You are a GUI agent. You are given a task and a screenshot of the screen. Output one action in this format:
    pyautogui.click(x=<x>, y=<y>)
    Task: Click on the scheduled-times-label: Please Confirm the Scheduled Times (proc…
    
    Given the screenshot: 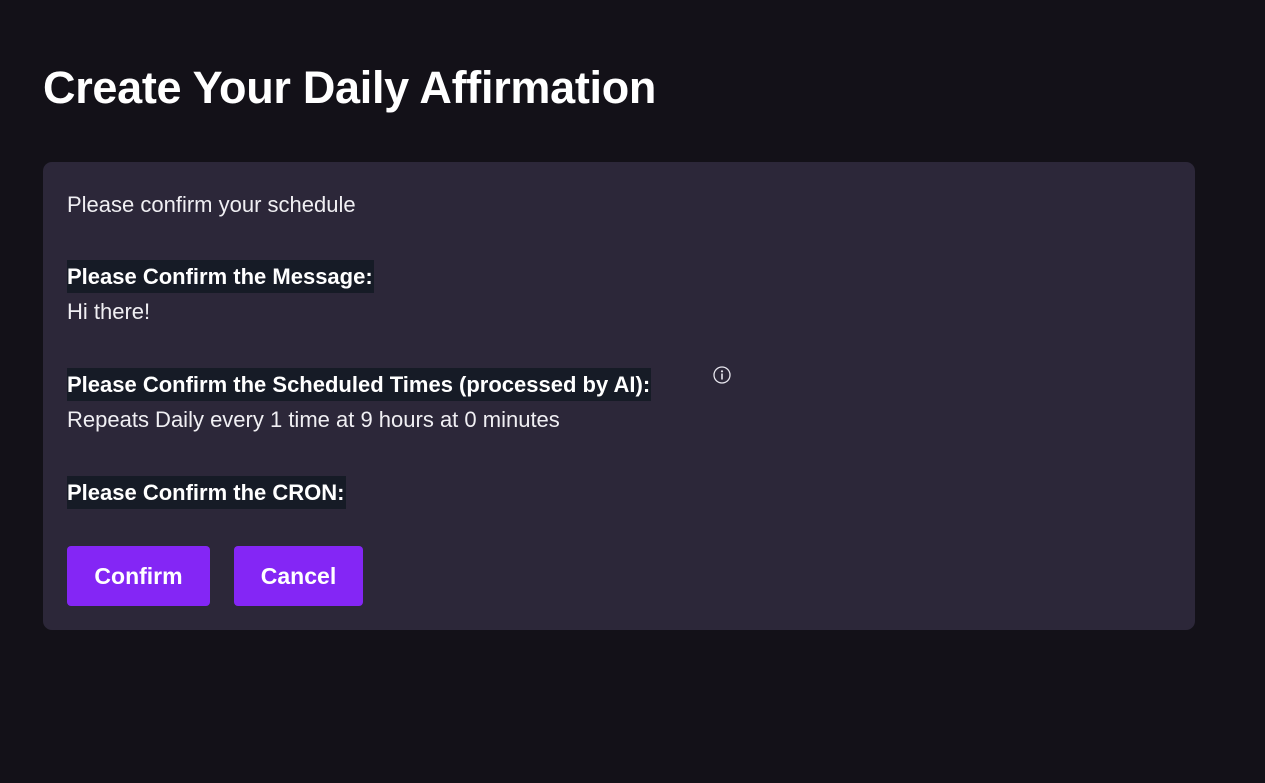 What is the action you would take?
    pyautogui.click(x=359, y=384)
    